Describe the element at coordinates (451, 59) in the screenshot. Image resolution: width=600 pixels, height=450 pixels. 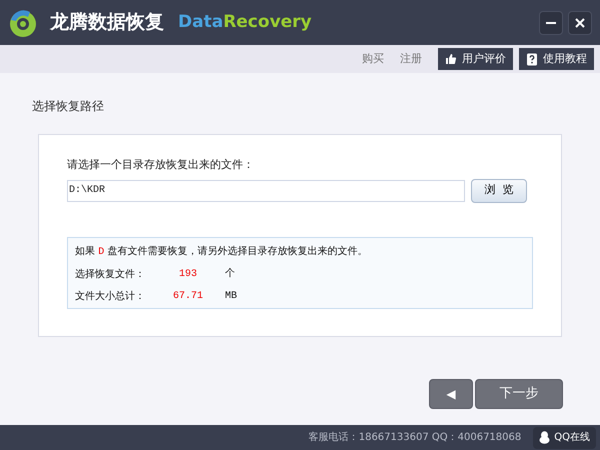
I see `thumbs-up-icon` at that location.